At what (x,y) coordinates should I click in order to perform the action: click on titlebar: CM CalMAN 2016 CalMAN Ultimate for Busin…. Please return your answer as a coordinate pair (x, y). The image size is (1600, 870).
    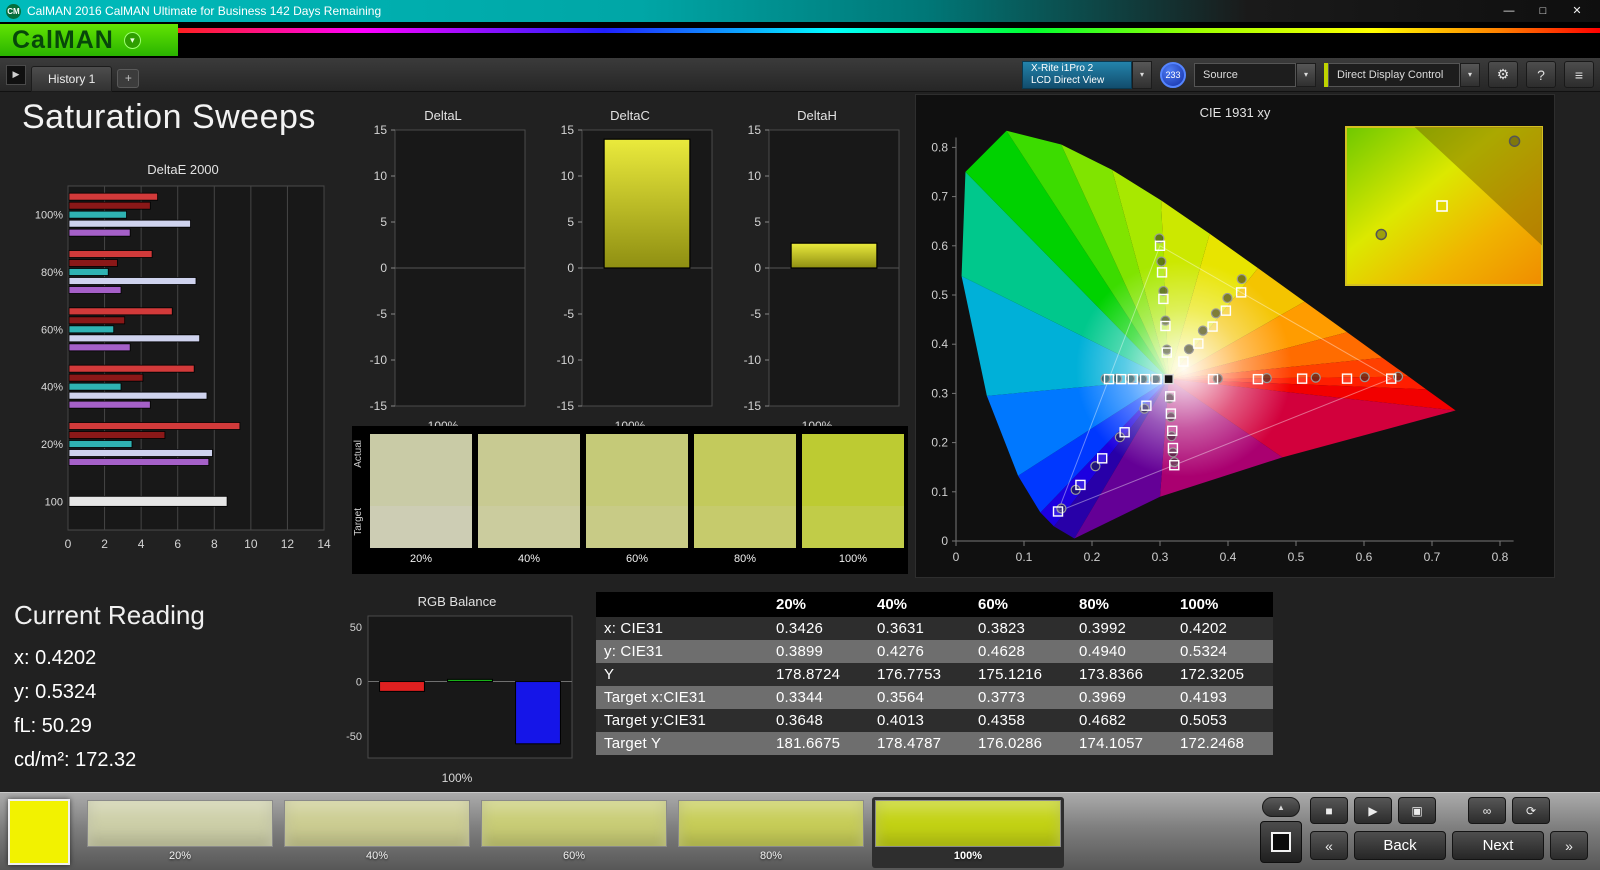
    Looking at the image, I should click on (800, 11).